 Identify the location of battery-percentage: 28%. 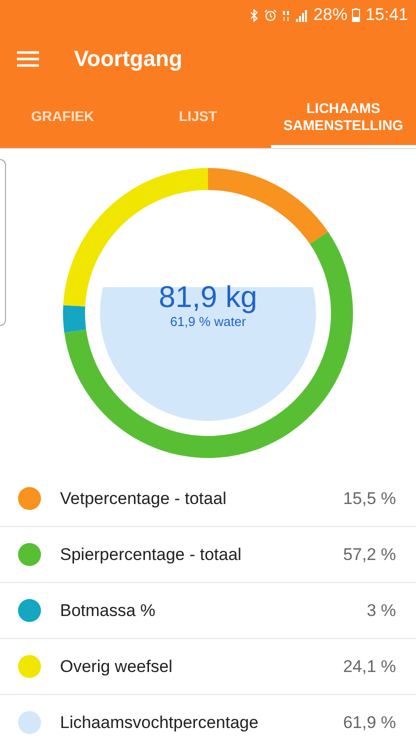
(330, 15).